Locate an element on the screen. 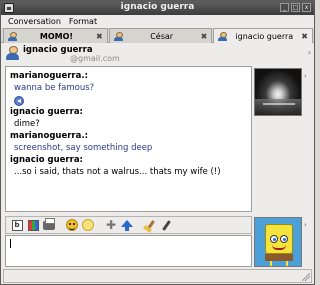 Image resolution: width=320 pixels, height=285 pixels. message-text: screenshot, say something deep is located at coordinates (83, 148).